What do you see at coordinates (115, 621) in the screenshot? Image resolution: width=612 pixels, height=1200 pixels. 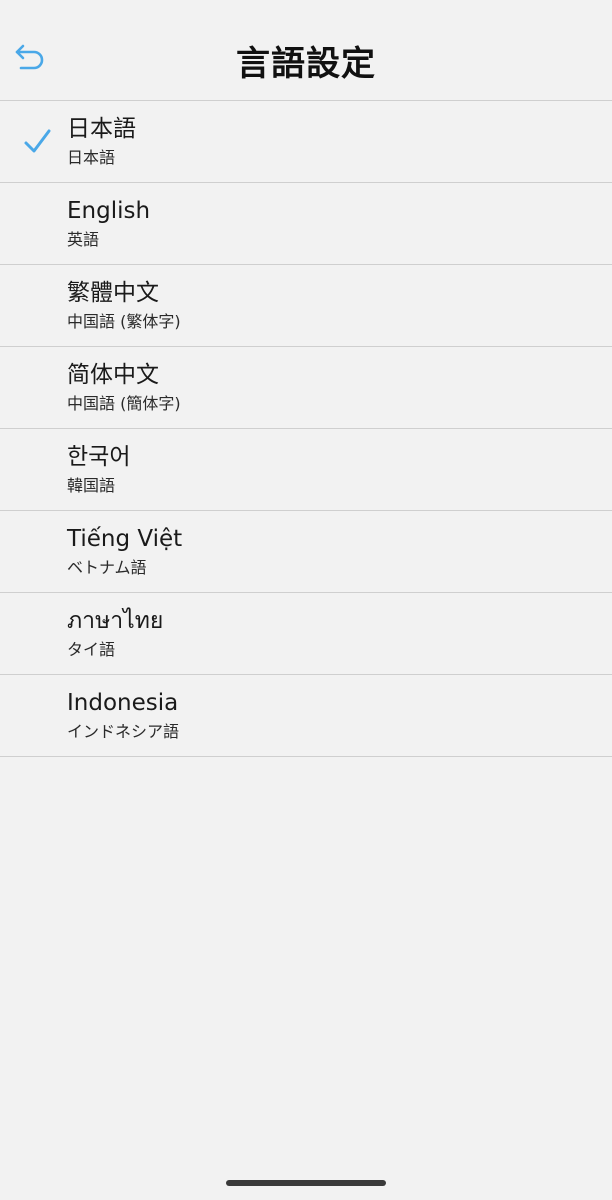 I see `language-name: ภาษาไทย` at bounding box center [115, 621].